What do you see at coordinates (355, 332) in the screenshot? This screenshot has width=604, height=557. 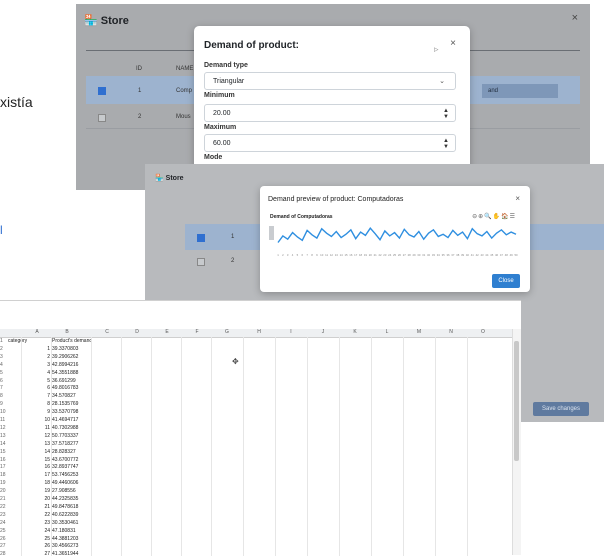 I see `column-header: K` at bounding box center [355, 332].